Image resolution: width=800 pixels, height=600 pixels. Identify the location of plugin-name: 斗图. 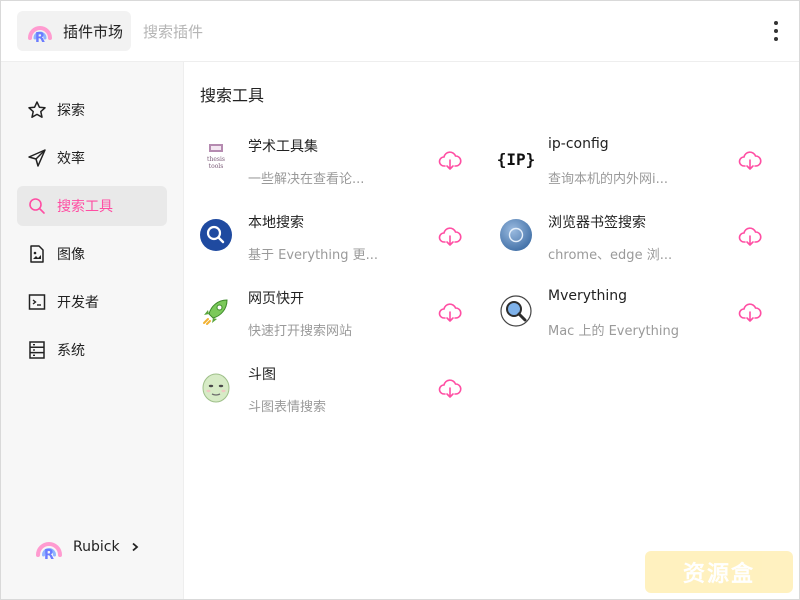
(262, 375).